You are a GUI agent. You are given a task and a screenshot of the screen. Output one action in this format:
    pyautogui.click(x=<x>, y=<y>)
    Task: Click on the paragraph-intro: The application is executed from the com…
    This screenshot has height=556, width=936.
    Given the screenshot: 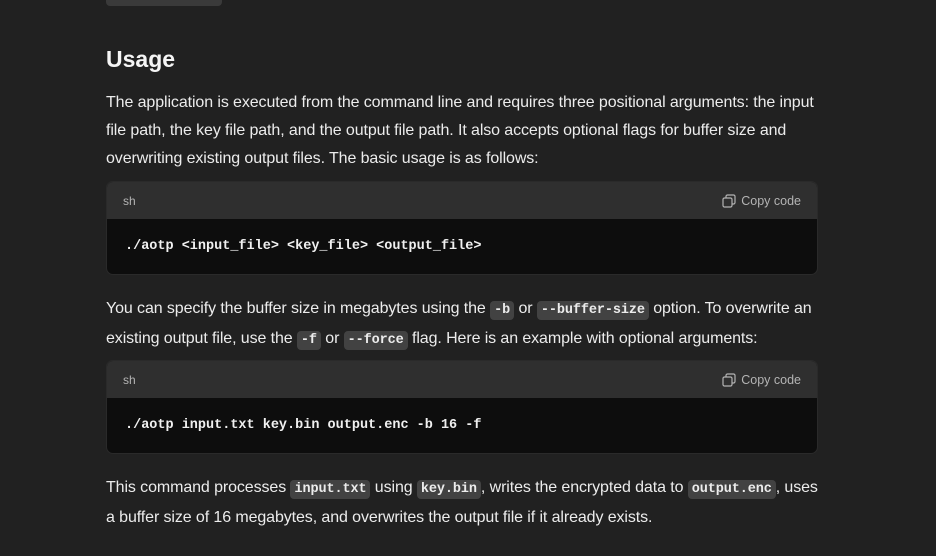 What is the action you would take?
    pyautogui.click(x=460, y=130)
    